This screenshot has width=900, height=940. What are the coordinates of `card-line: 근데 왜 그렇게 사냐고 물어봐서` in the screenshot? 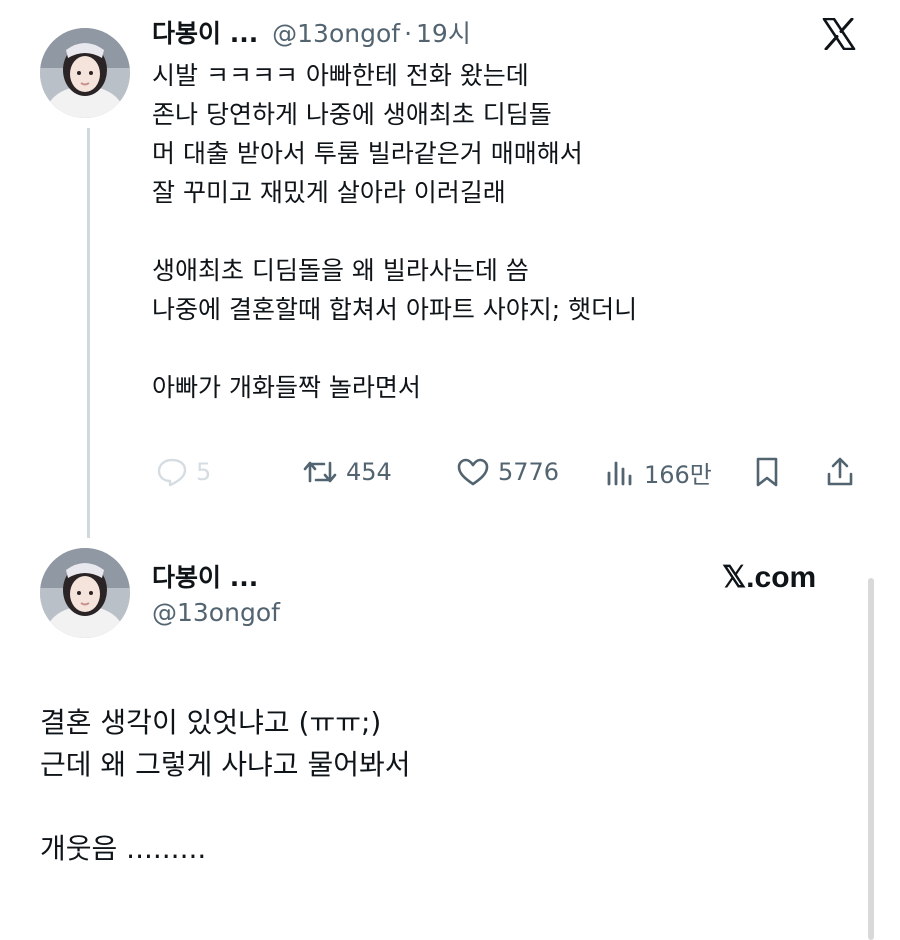 It's located at (225, 764).